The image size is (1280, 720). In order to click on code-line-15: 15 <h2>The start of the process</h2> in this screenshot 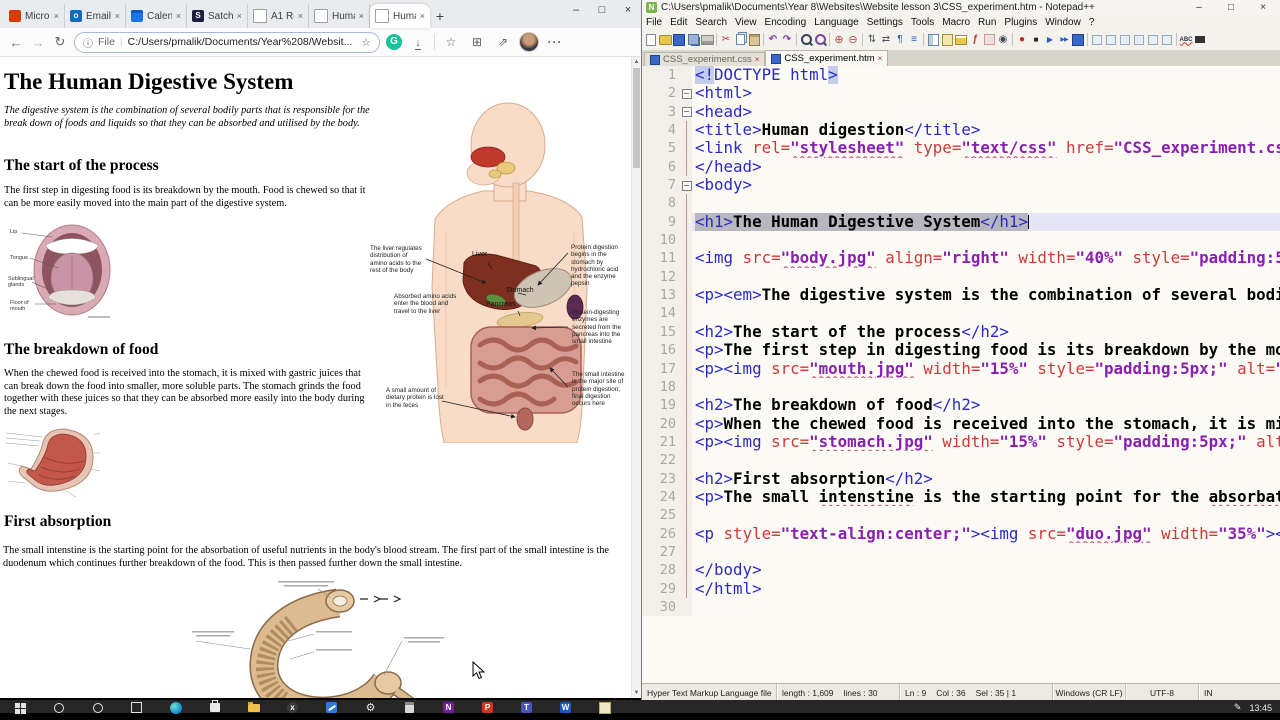, I will do `click(961, 332)`.